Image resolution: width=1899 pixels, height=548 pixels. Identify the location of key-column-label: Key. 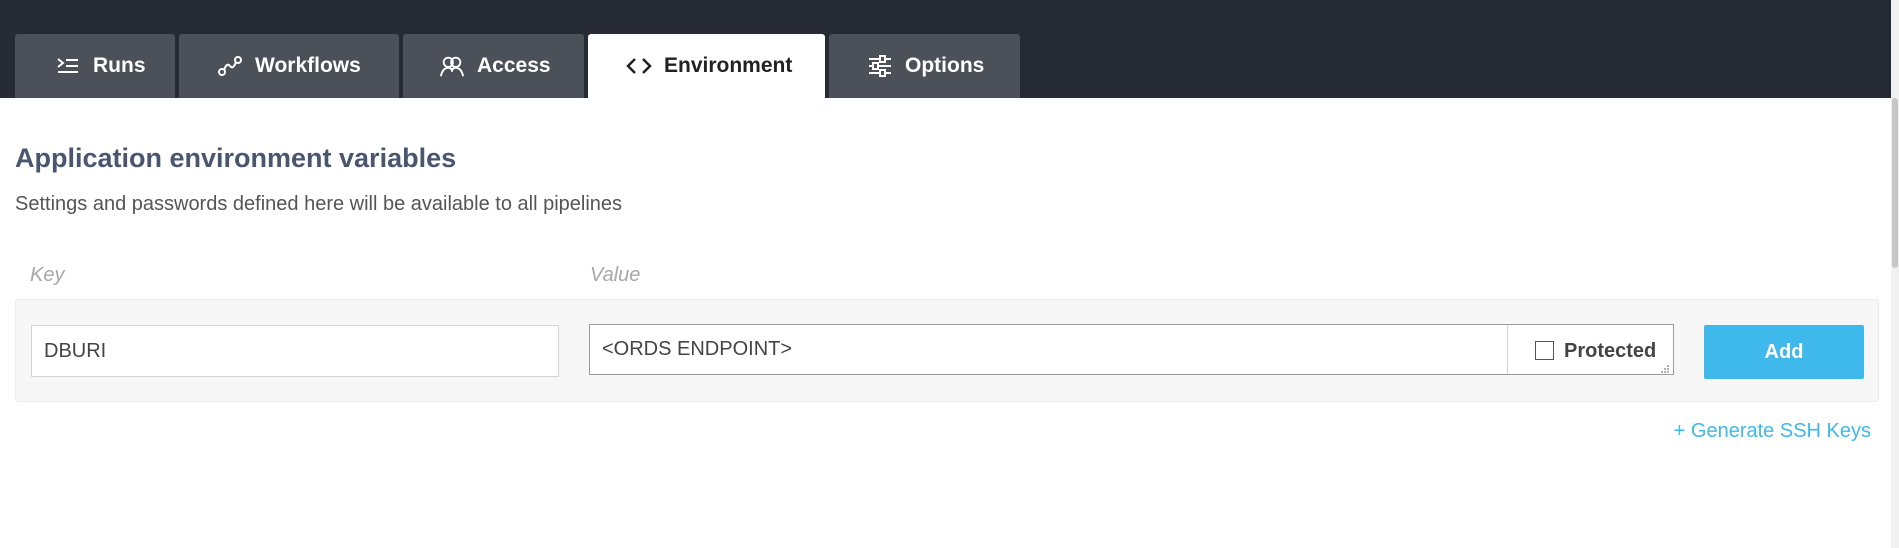
(47, 275).